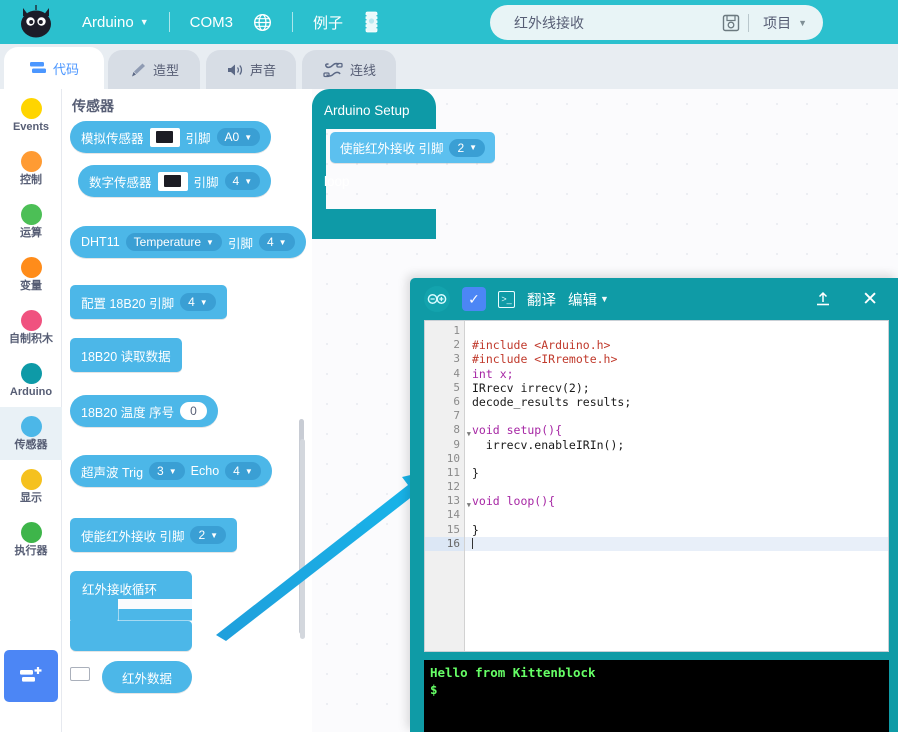  Describe the element at coordinates (456, 416) in the screenshot. I see `line-number: 7` at that location.